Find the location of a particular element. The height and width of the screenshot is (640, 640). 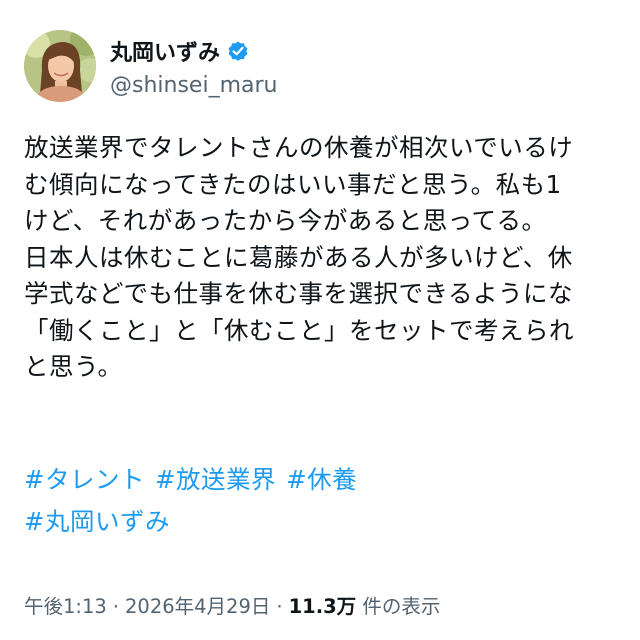

hashtag-link: #タレント is located at coordinates (84, 479).